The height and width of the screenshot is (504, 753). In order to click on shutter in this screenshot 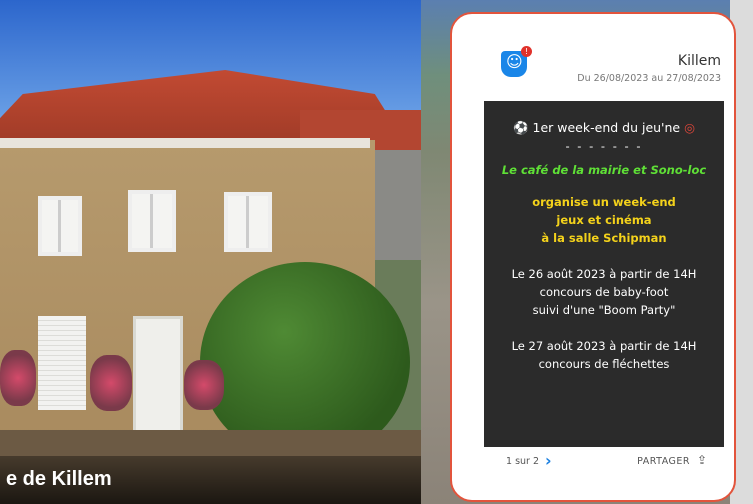, I will do `click(62, 363)`.